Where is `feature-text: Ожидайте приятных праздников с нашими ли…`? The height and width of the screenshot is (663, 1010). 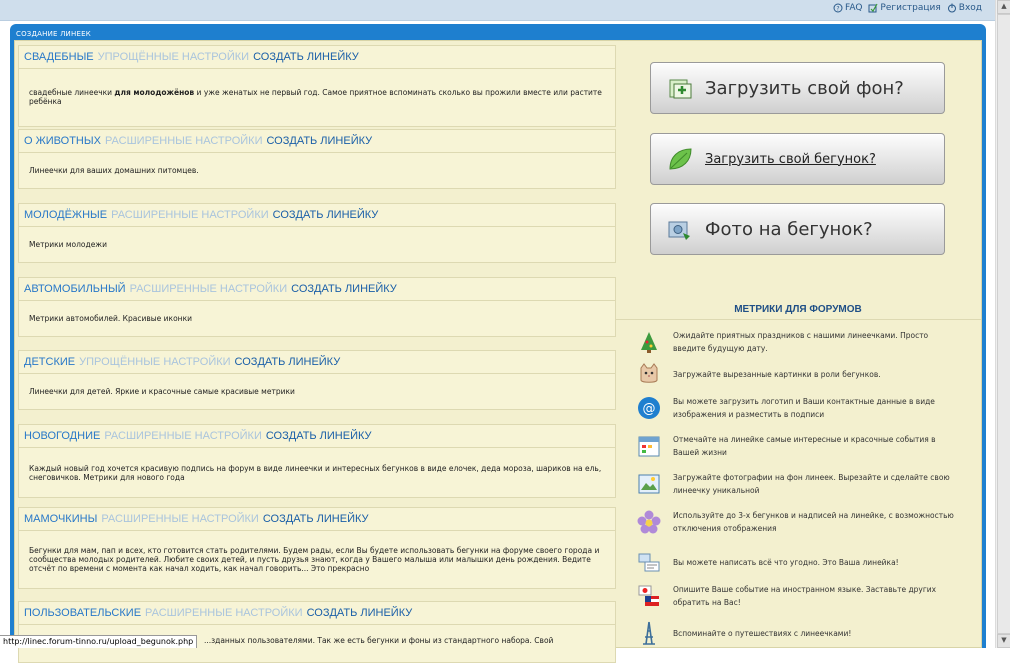 feature-text: Ожидайте приятных праздников с нашими ли… is located at coordinates (801, 342).